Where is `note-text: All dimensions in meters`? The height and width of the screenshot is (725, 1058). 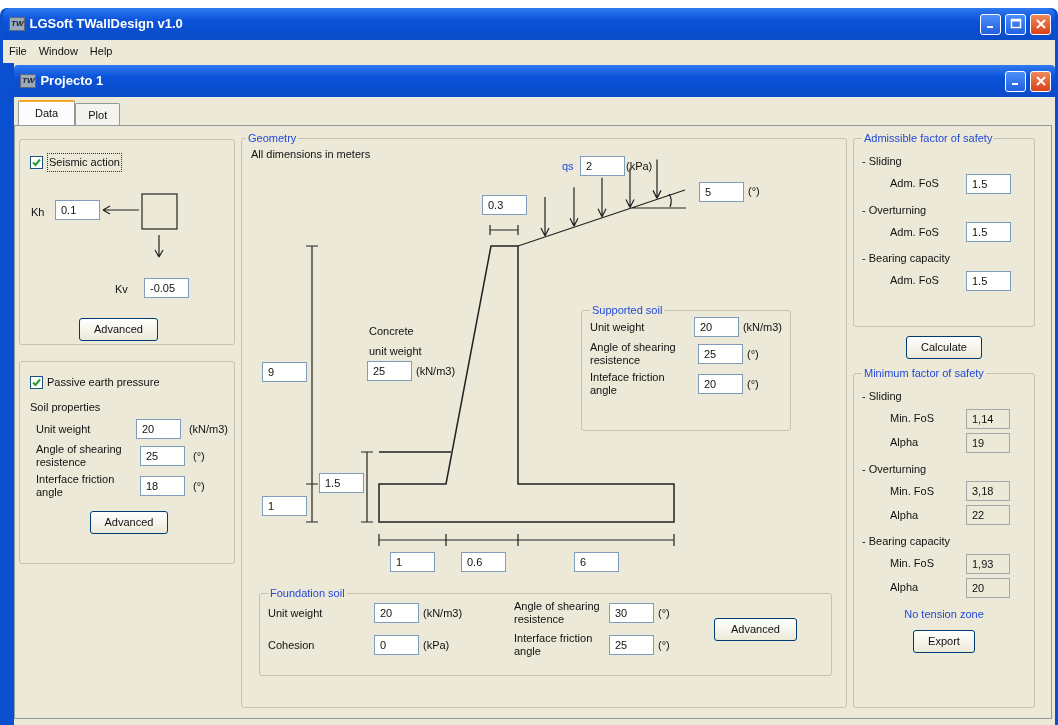
note-text: All dimensions in meters is located at coordinates (311, 154).